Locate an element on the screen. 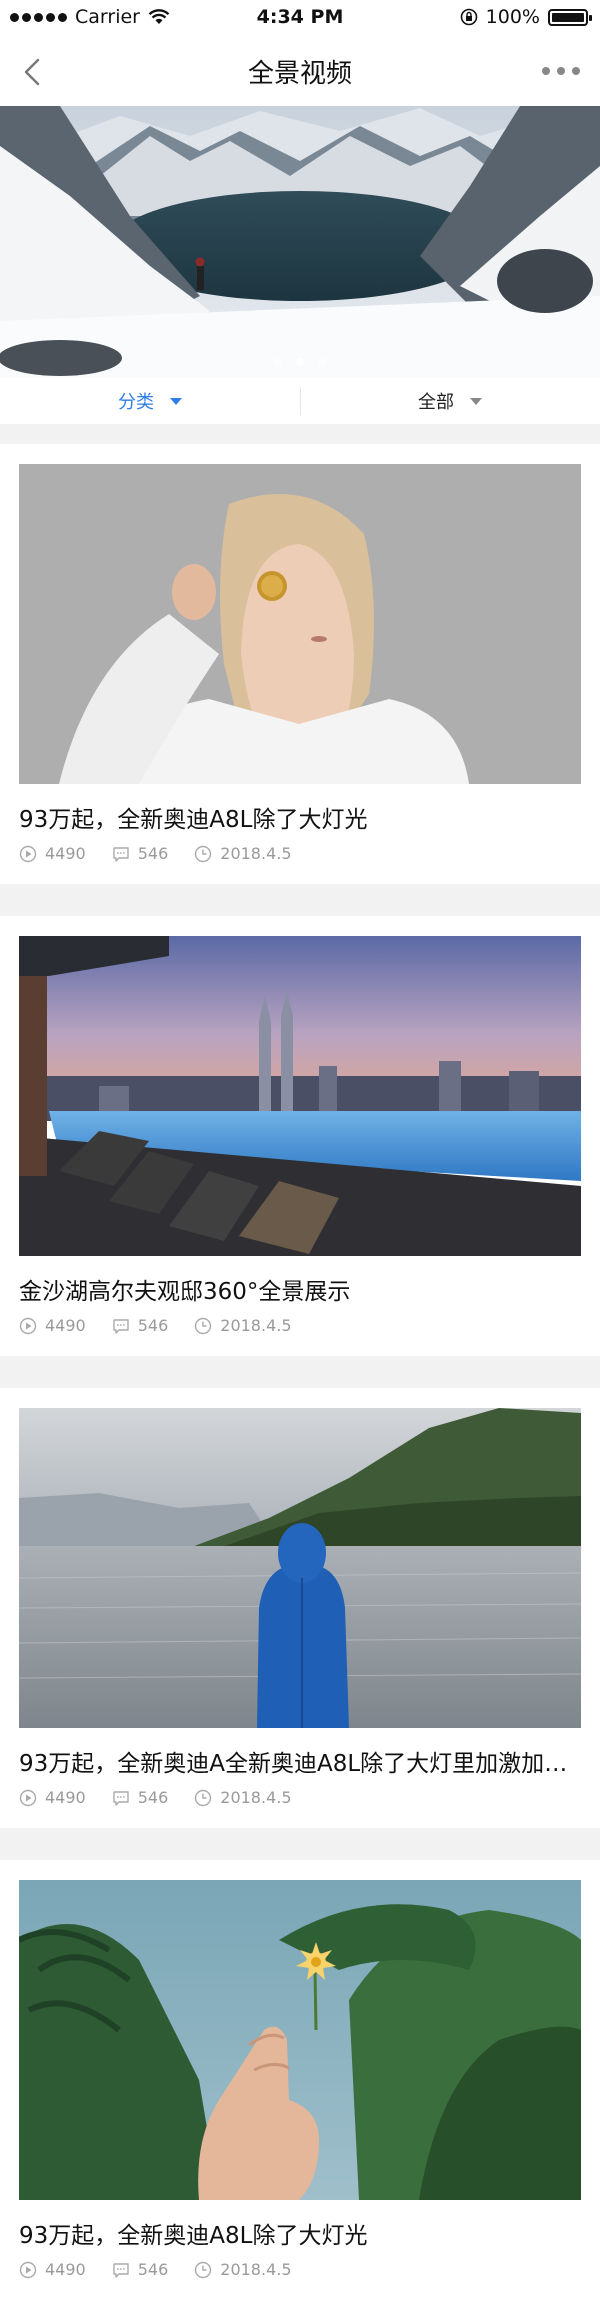 Image resolution: width=600 pixels, height=2310 pixels. carousel-dot-active is located at coordinates (300, 362).